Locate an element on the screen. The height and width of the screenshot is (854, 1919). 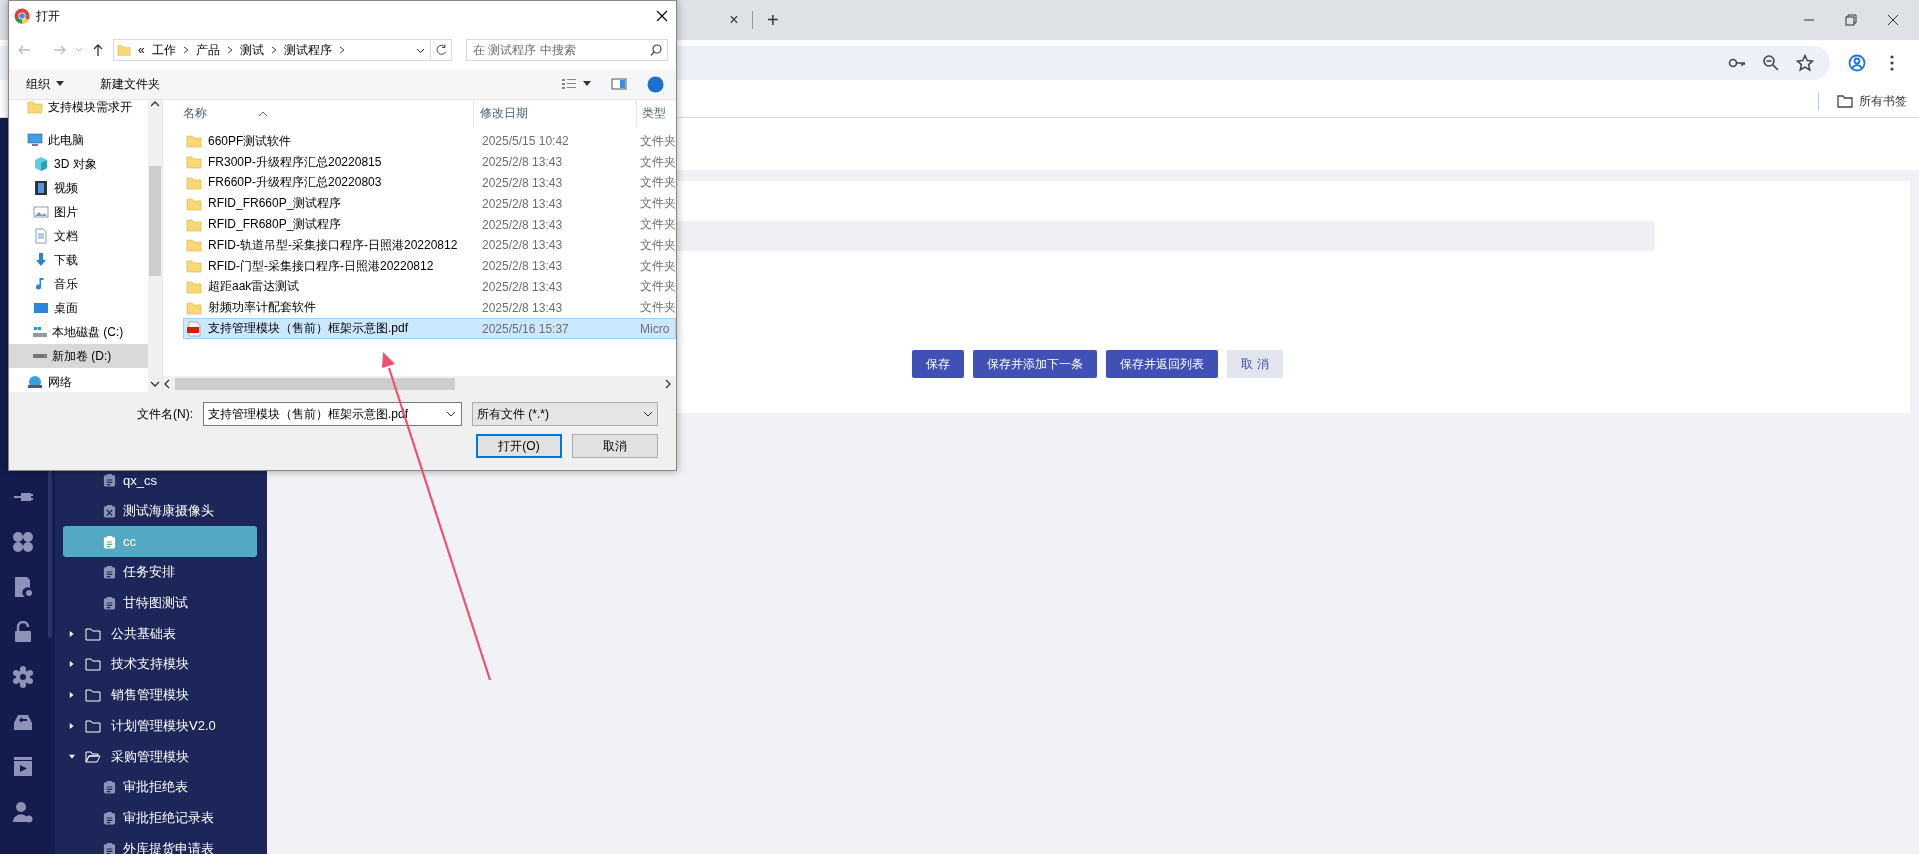
bookmarks-link: 所有书签 is located at coordinates (1883, 101).